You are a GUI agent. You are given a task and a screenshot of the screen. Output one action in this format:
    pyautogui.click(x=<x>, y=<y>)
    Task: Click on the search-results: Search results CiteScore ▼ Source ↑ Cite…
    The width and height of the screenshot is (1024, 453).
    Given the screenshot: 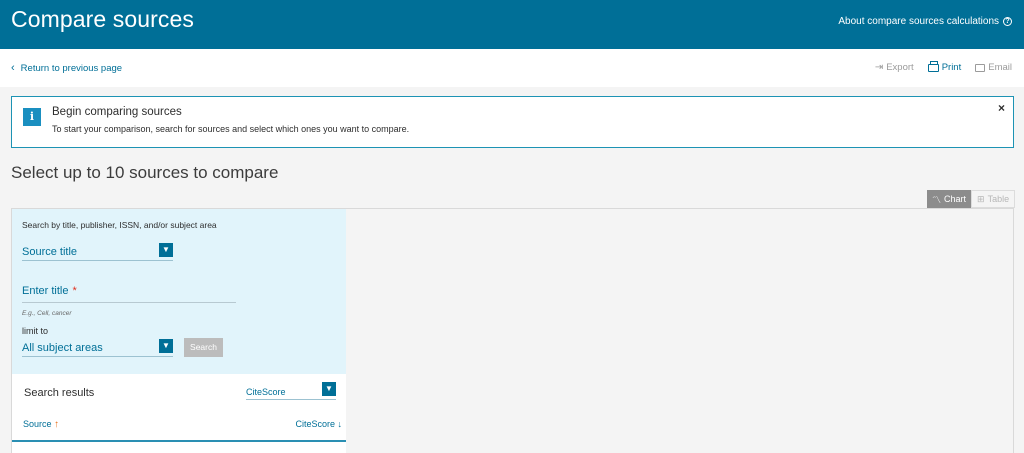 What is the action you would take?
    pyautogui.click(x=179, y=413)
    